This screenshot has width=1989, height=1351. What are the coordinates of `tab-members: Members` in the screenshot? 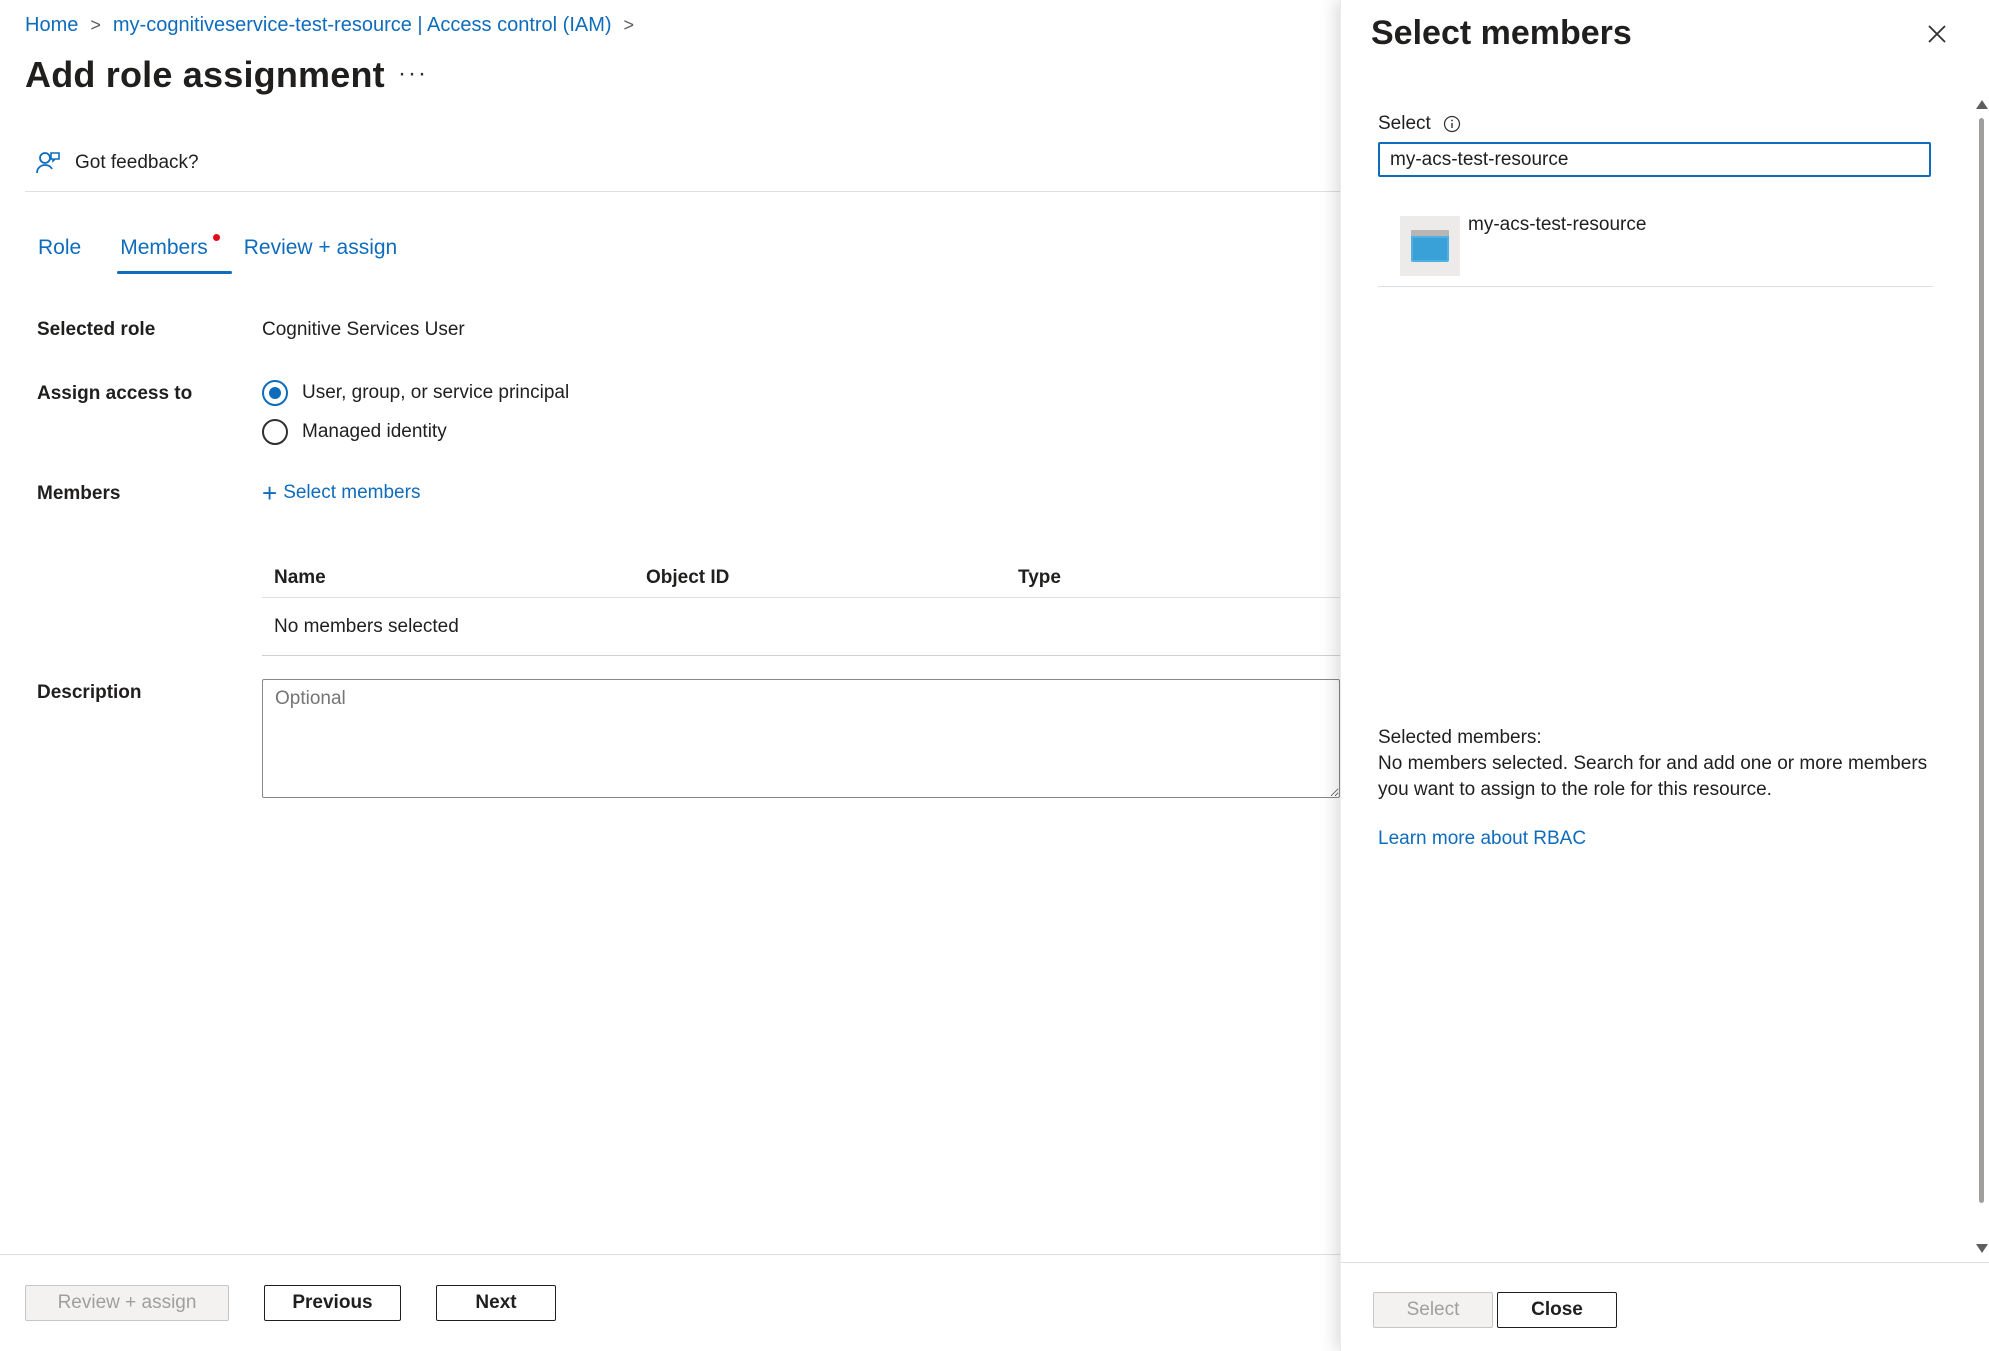 It's located at (174, 254).